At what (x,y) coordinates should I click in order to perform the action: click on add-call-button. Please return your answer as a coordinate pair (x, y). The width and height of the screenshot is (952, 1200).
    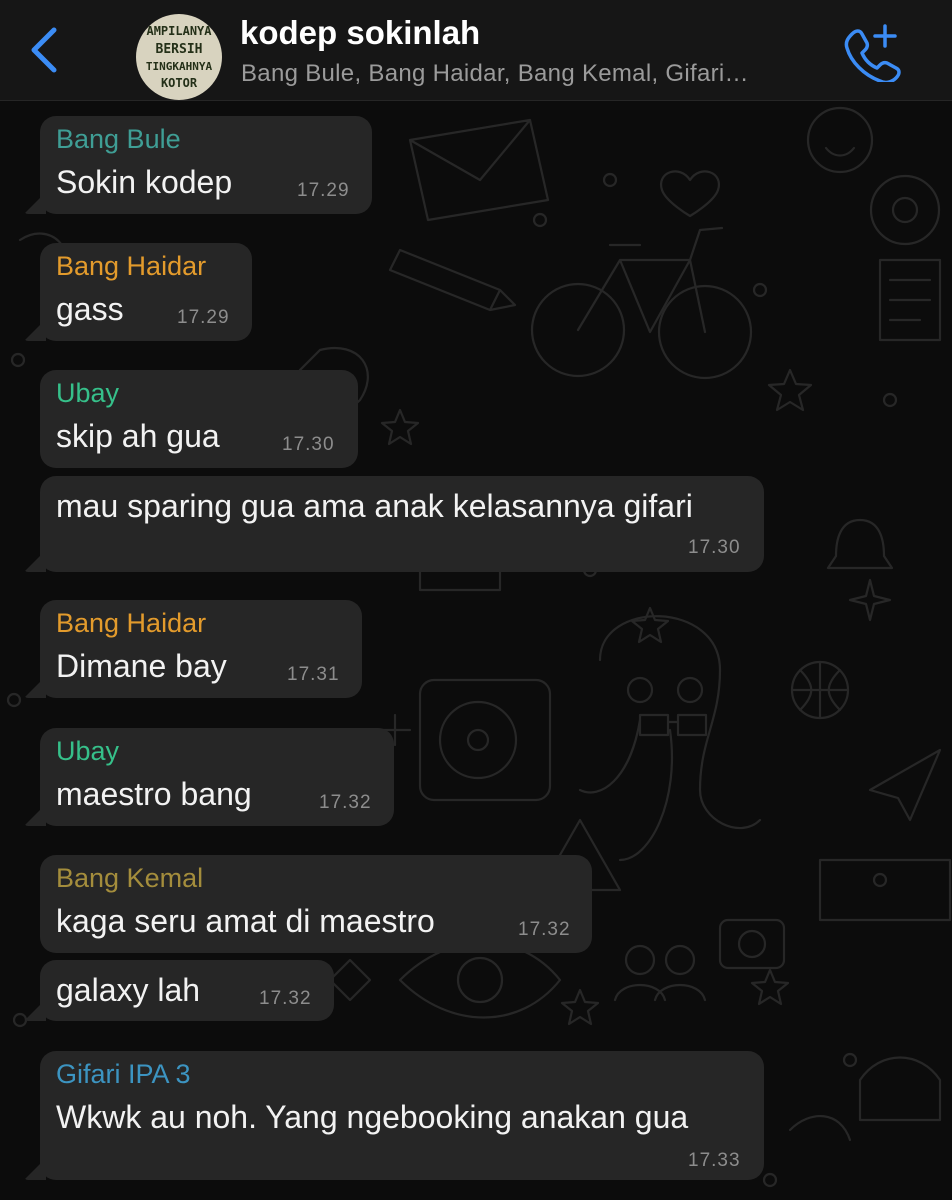
    Looking at the image, I should click on (872, 53).